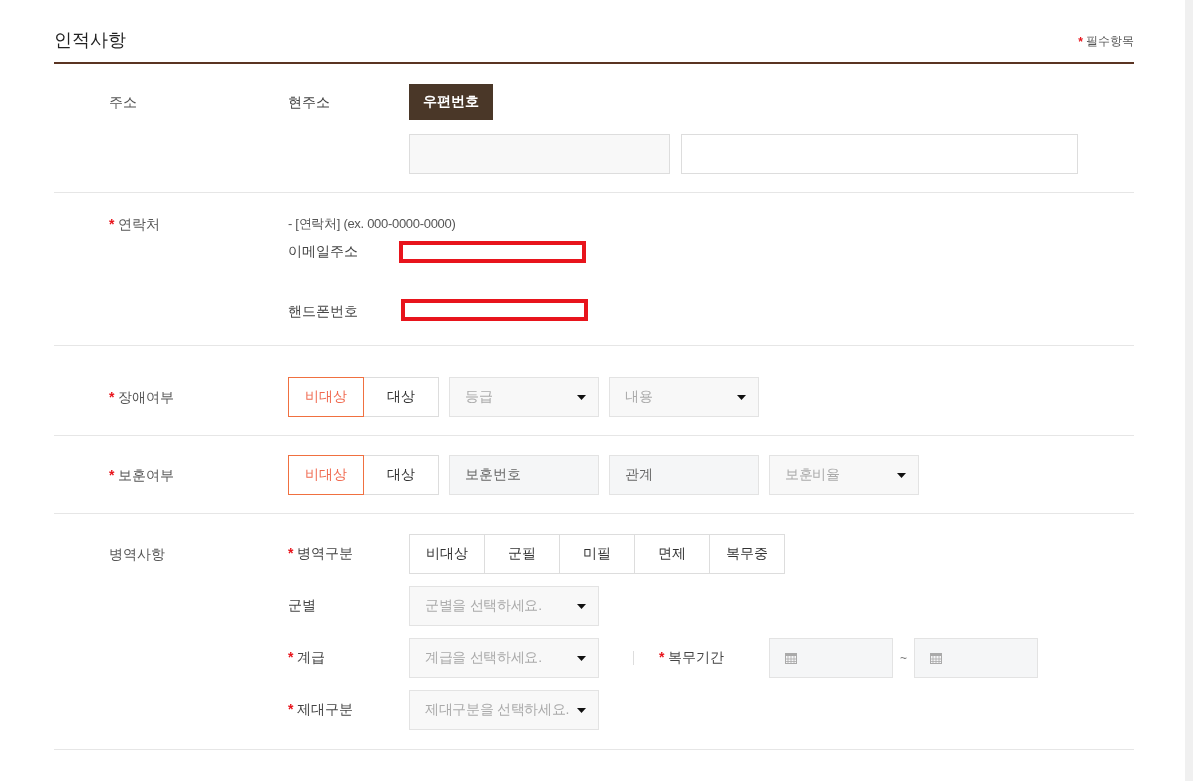 The image size is (1193, 781). I want to click on row-label: 연락처, so click(139, 224).